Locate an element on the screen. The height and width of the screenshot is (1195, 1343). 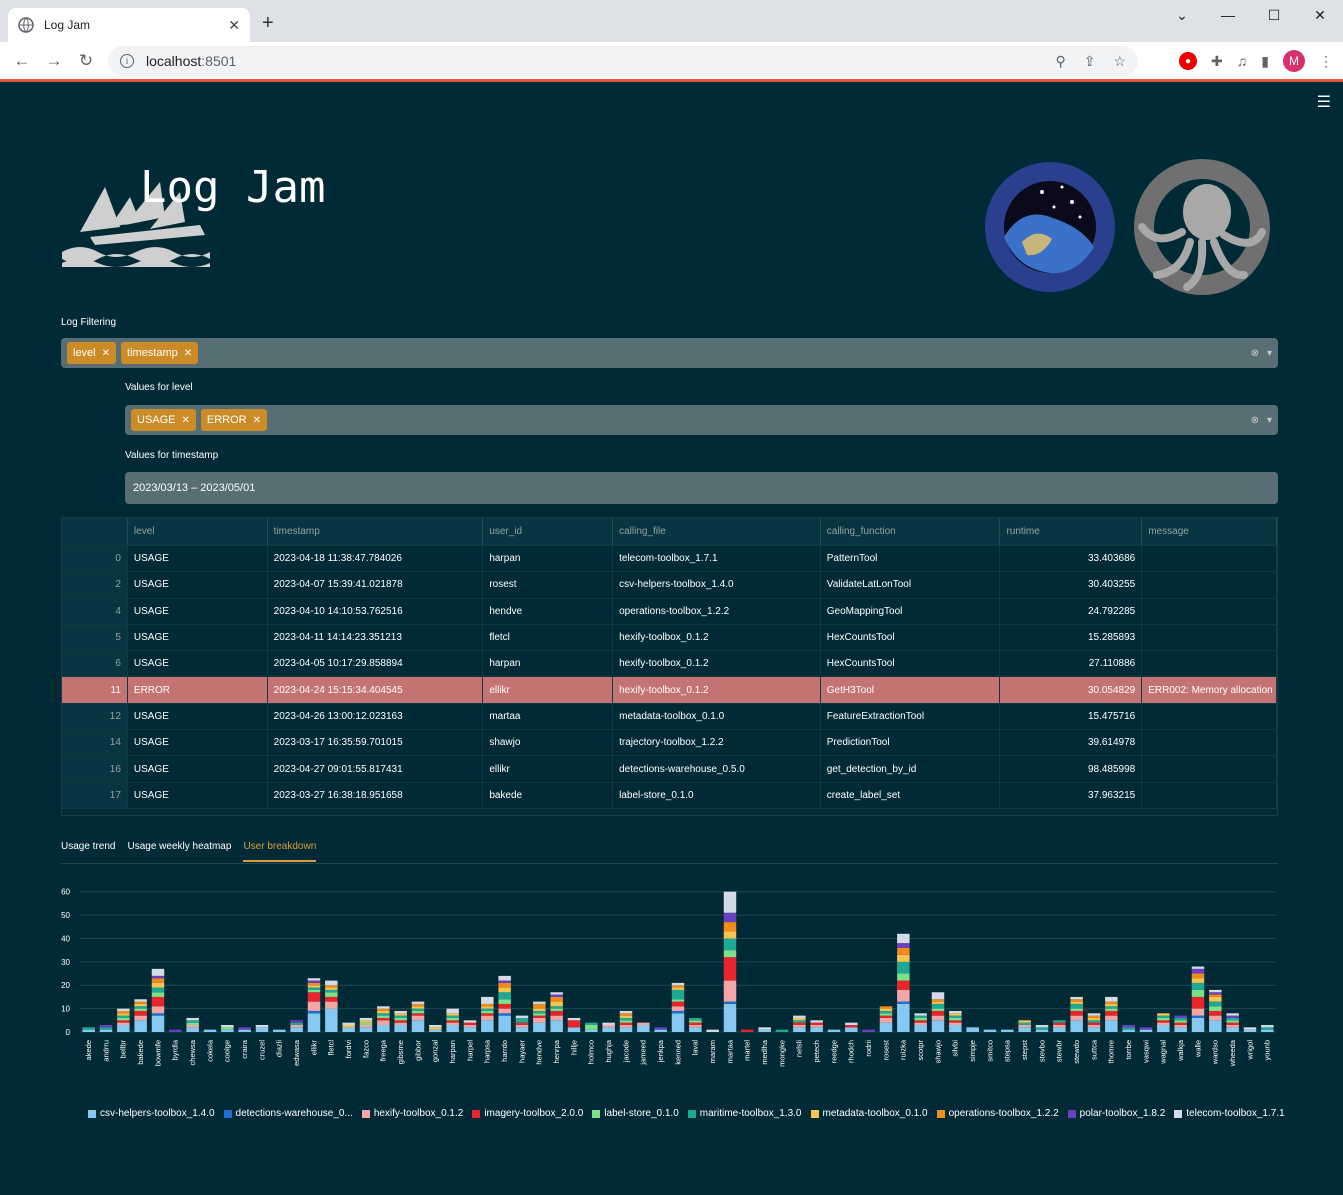
cell-calling_file: metadata-toolbox_0.1.0 is located at coordinates (717, 716).